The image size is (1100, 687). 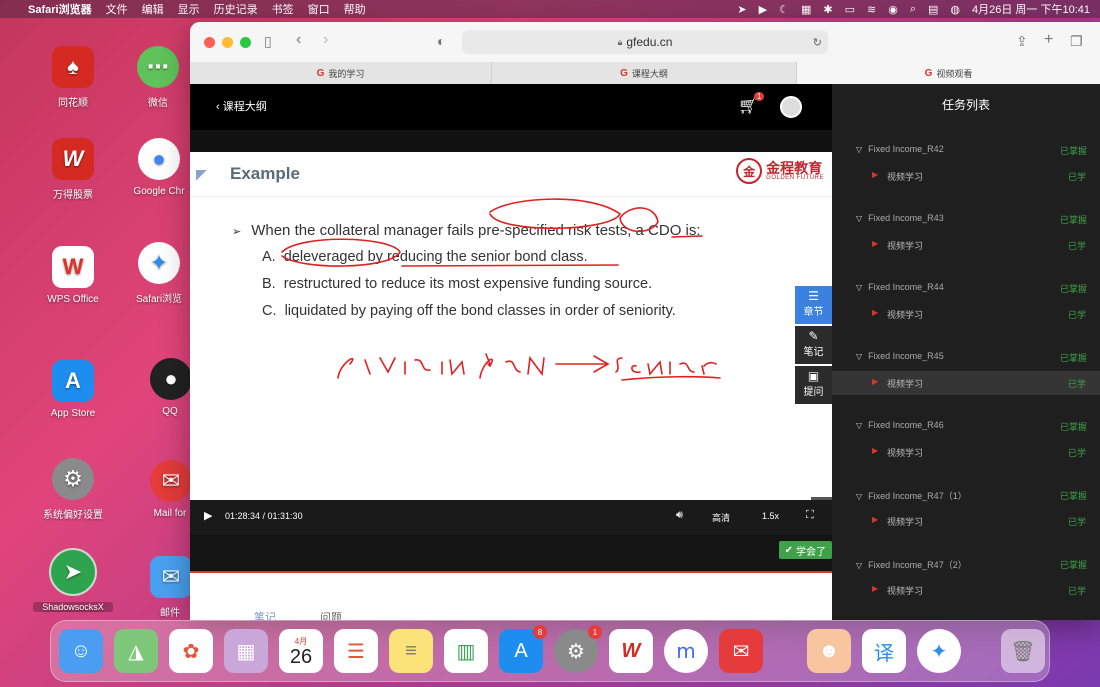 I want to click on desktop-icon-mail: ✉ 邮件, so click(x=171, y=587).